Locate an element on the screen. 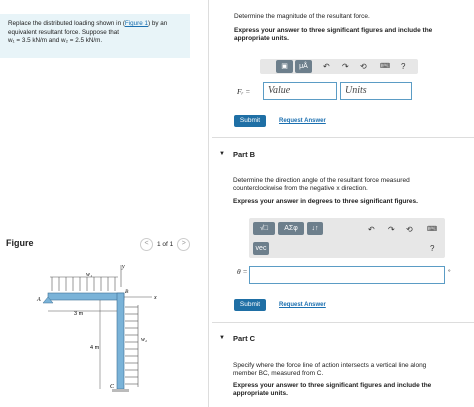 The height and width of the screenshot is (407, 474). w2-load-arrows is located at coordinates (132, 346).